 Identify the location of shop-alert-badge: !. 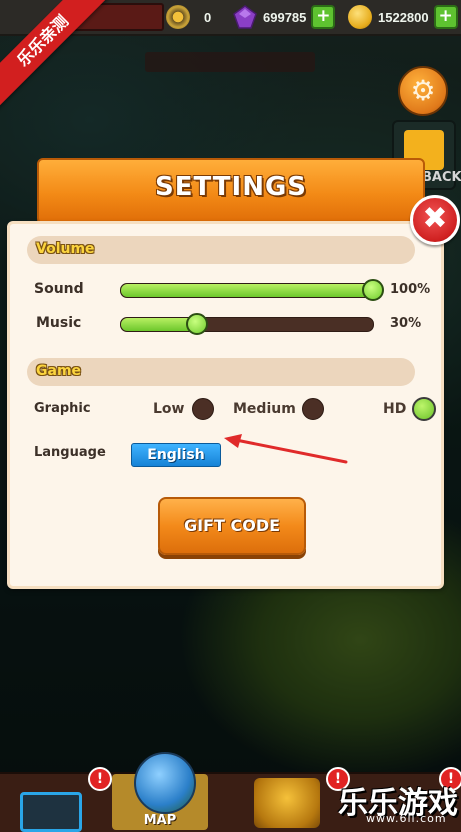
(100, 779).